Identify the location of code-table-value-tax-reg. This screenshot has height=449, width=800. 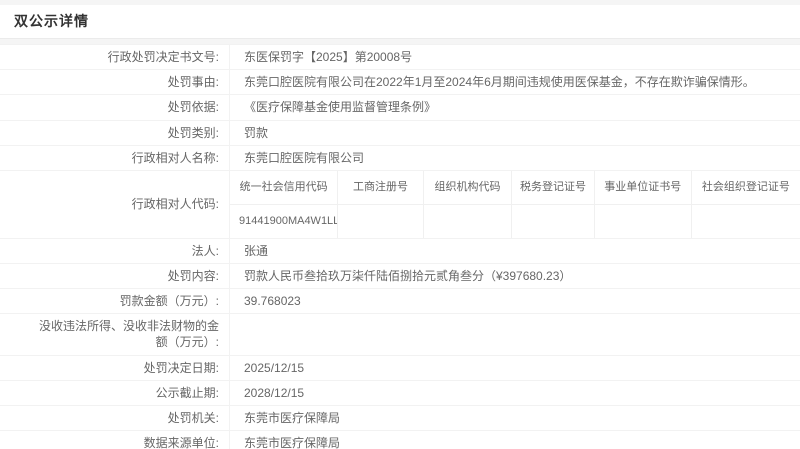
(553, 221).